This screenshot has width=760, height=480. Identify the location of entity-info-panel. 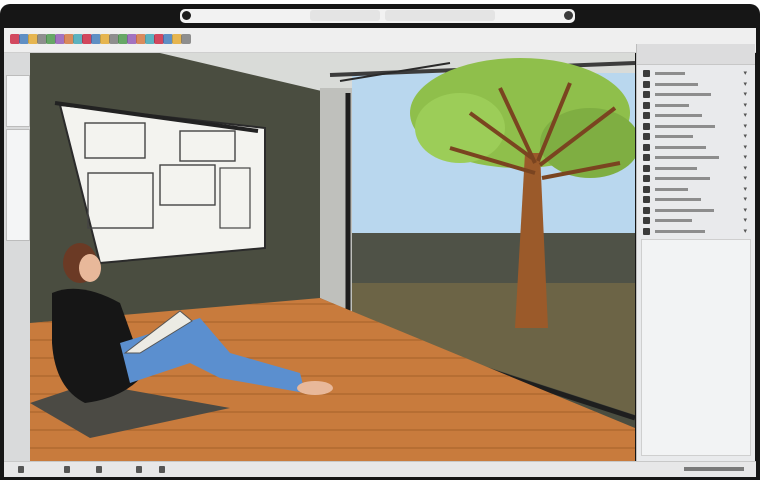
(696, 347).